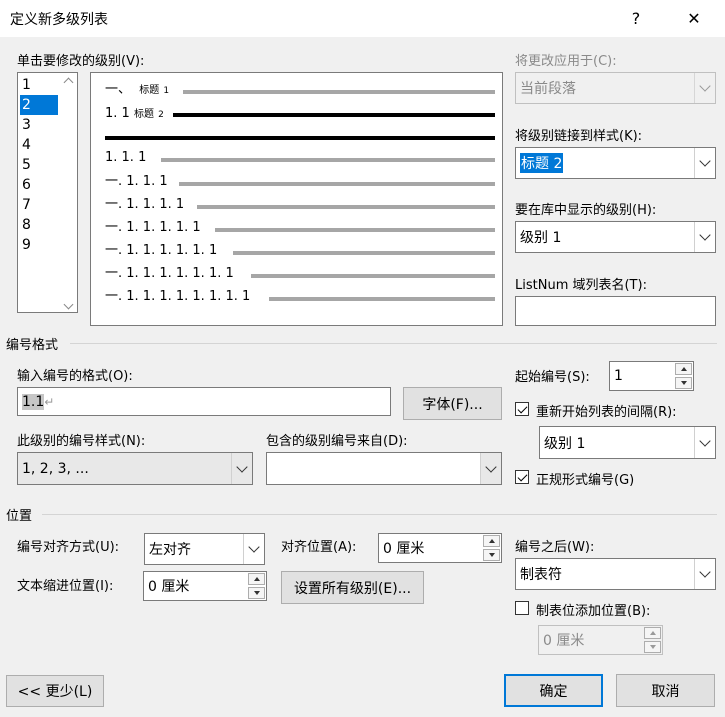 This screenshot has height=717, width=725. What do you see at coordinates (161, 250) in the screenshot?
I see `preview-row: 一. 1. 1. 1. 1. 1. 1` at bounding box center [161, 250].